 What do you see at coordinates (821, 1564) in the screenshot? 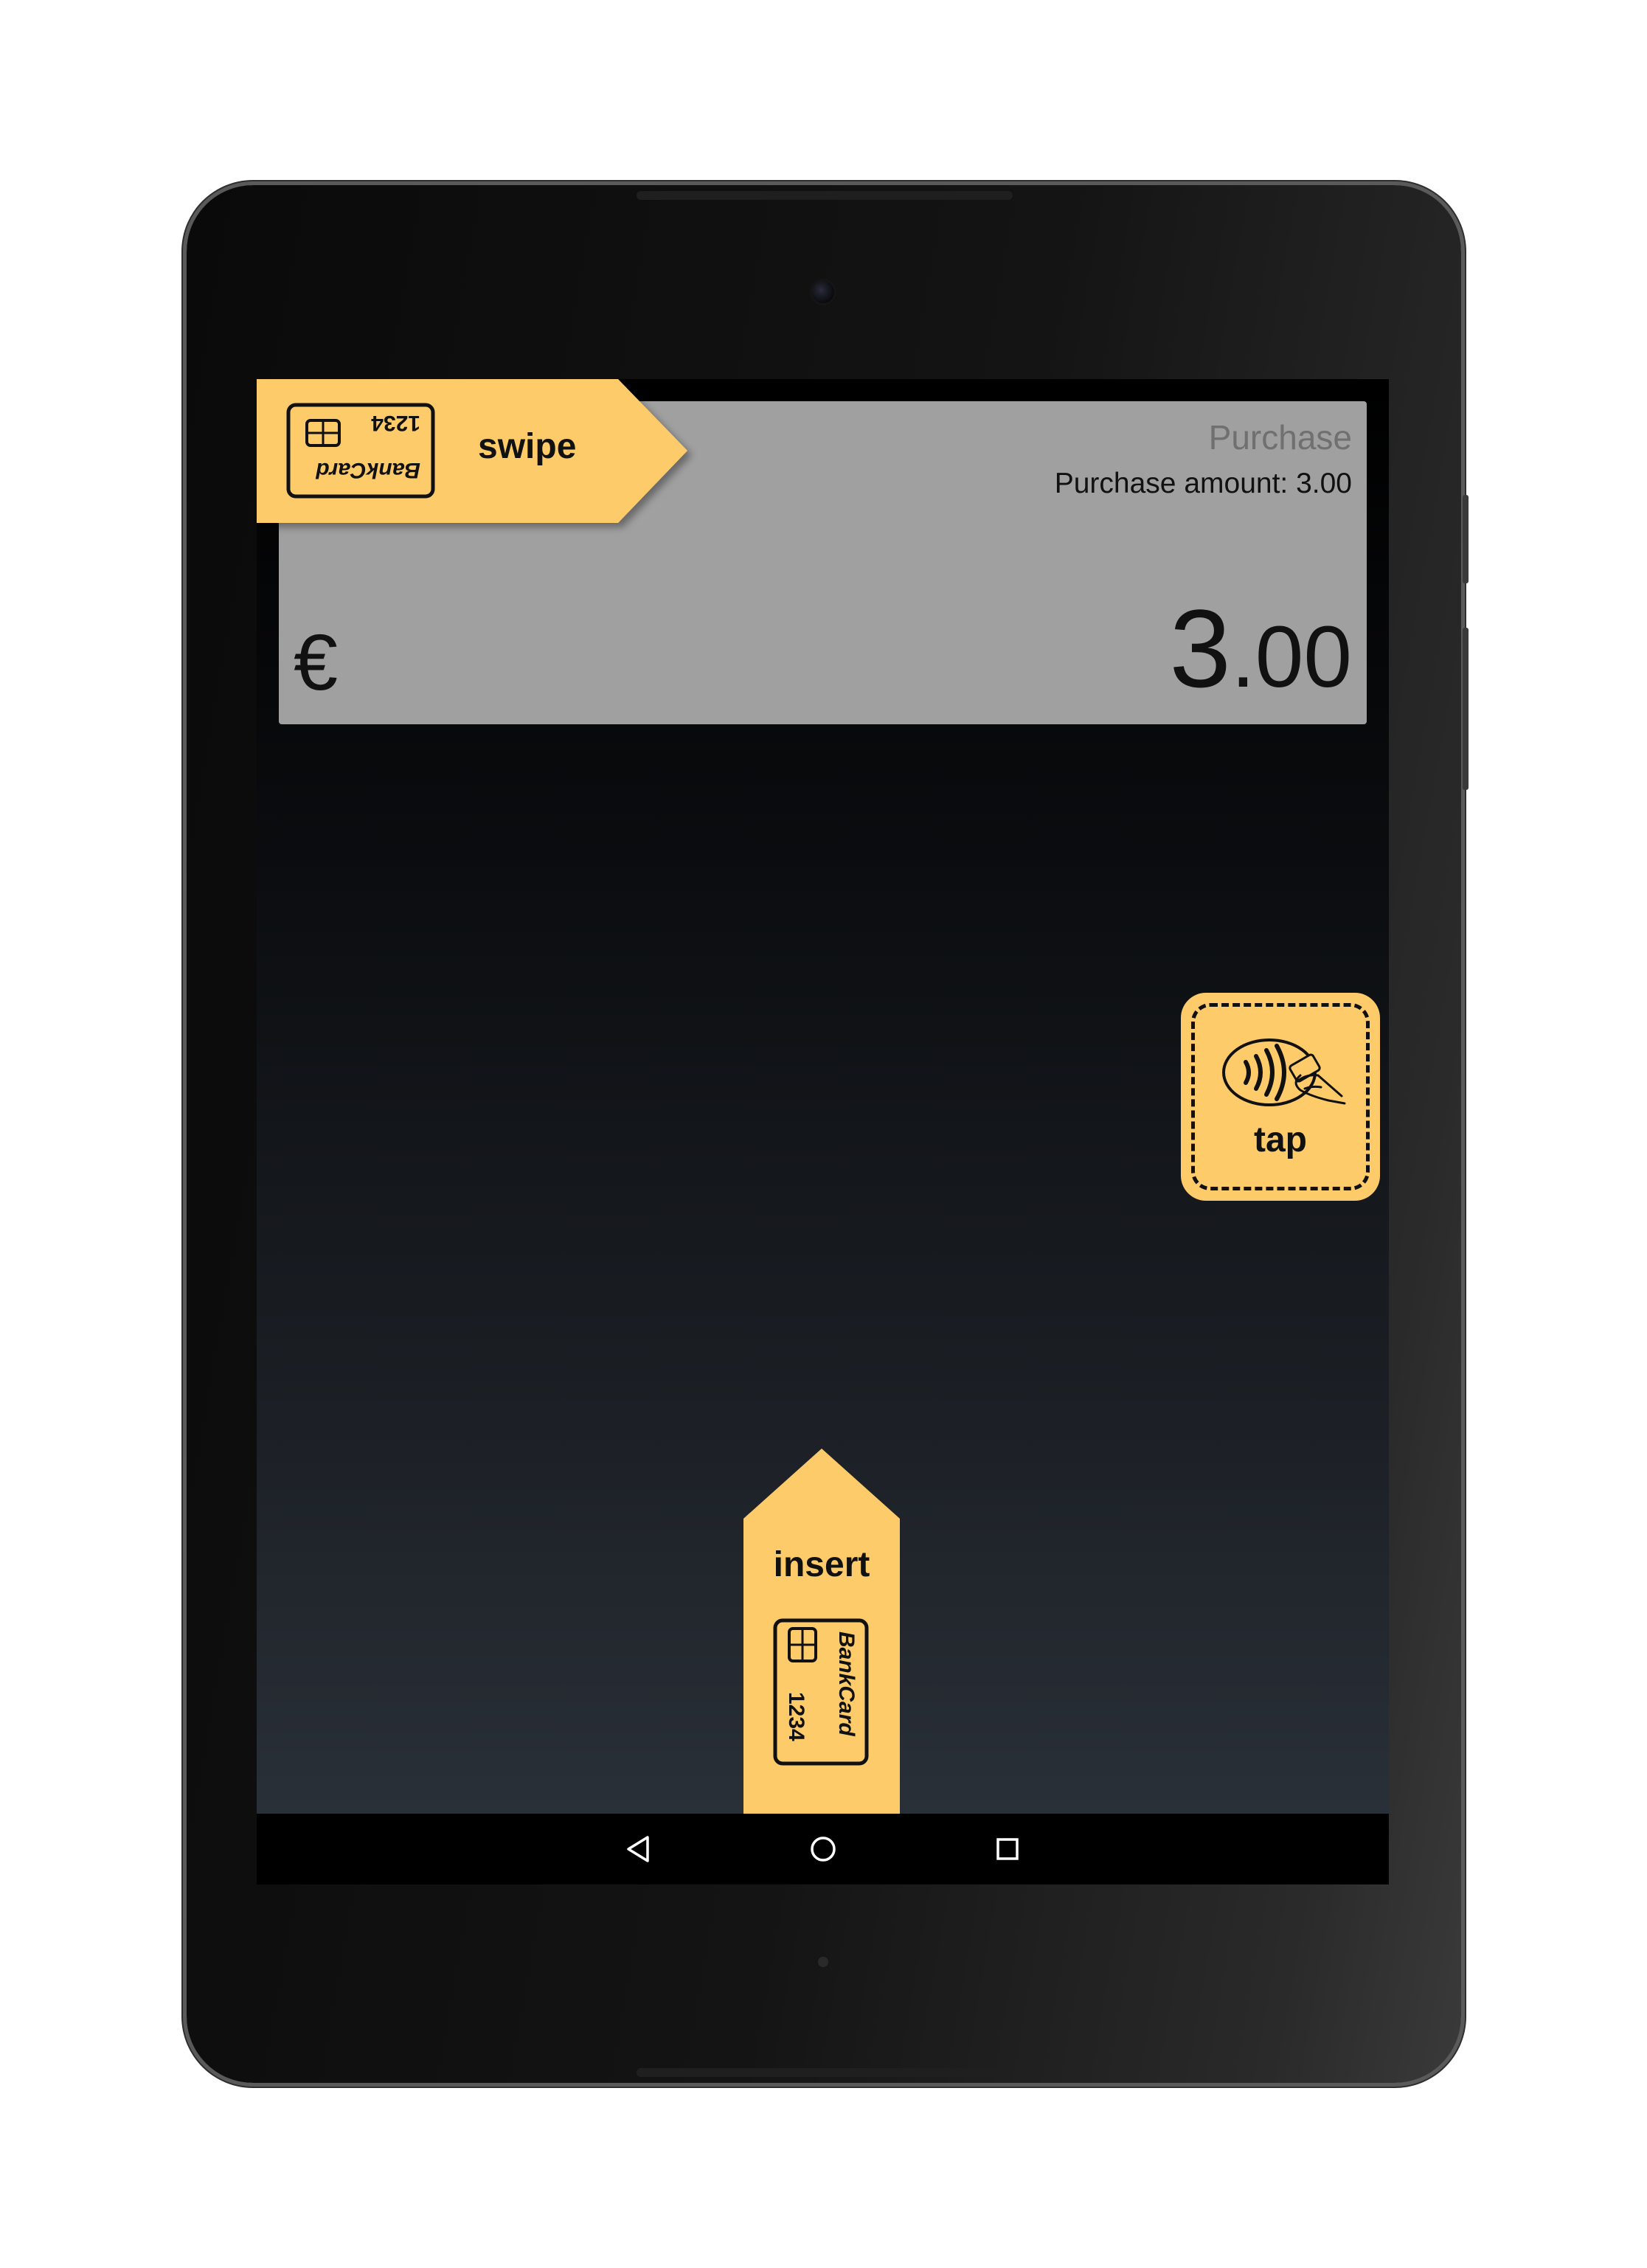
I see `insert-label: insert` at bounding box center [821, 1564].